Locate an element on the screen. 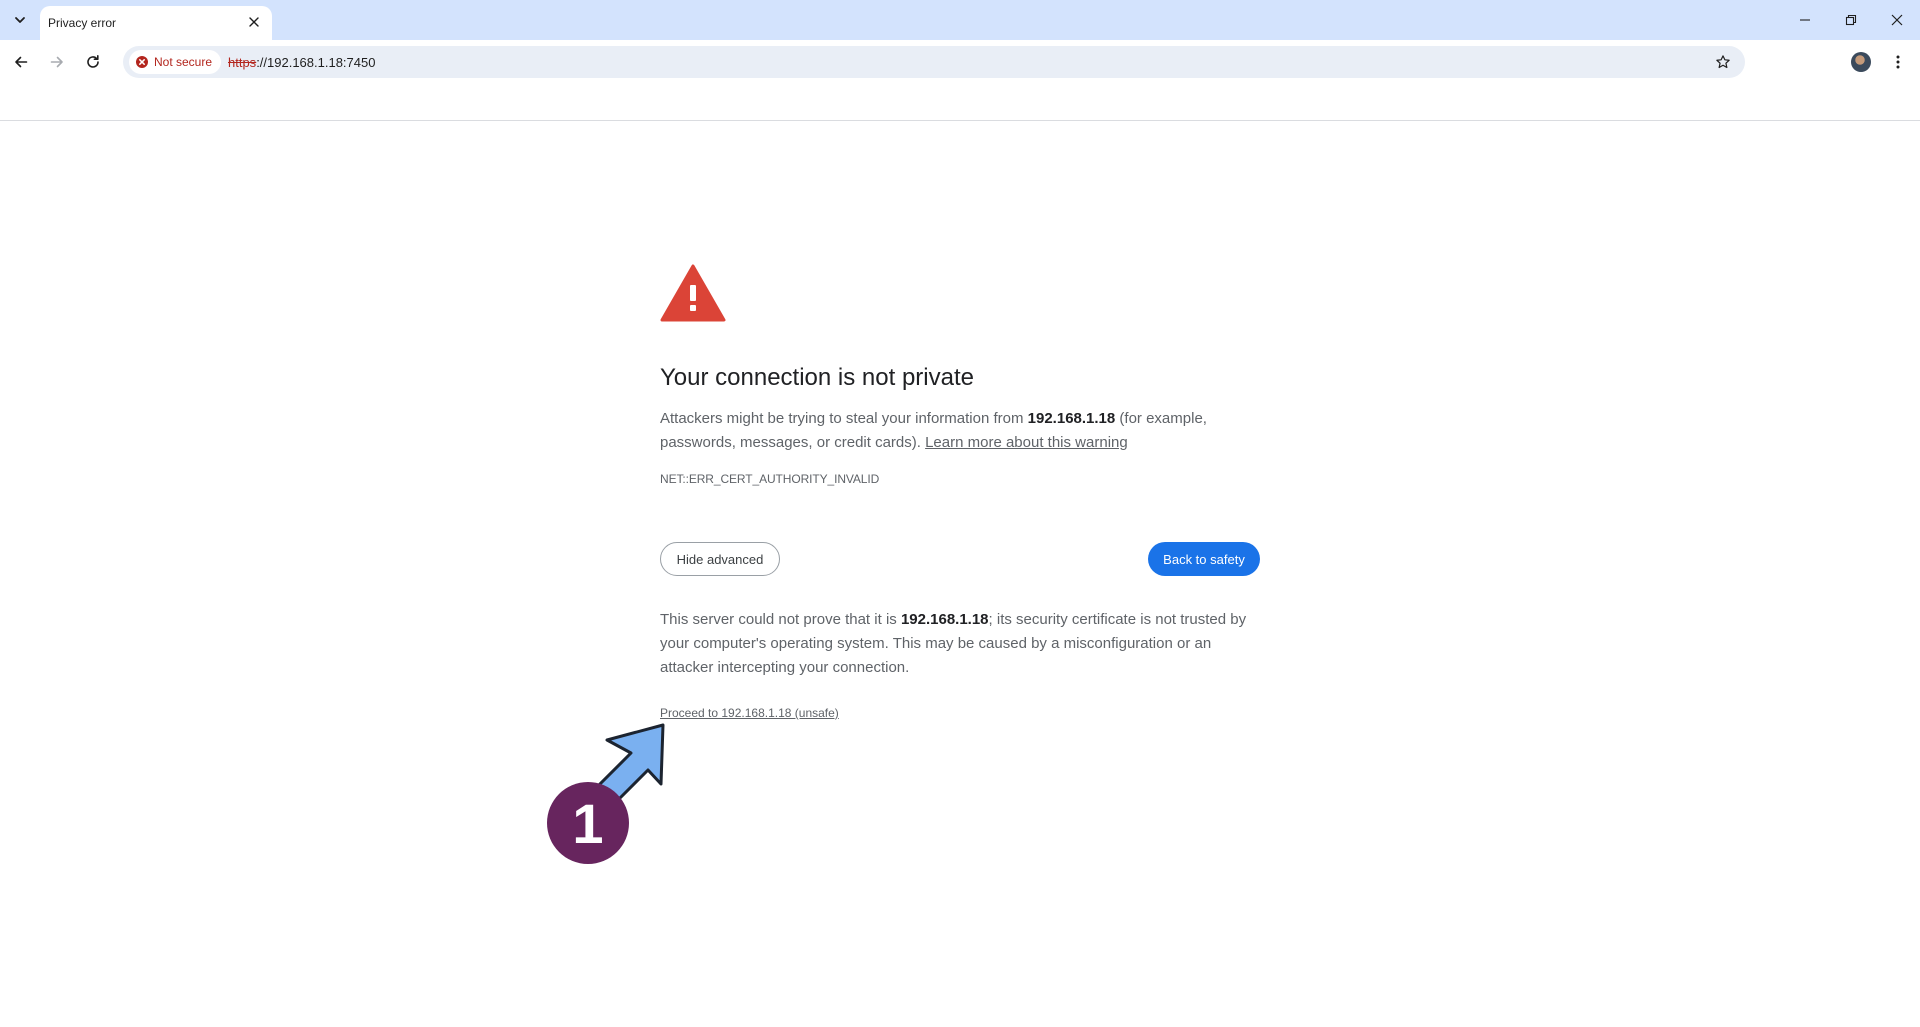 Image resolution: width=1920 pixels, height=1027 pixels. url-text: https://192.168.1.18:7450 is located at coordinates (301, 62).